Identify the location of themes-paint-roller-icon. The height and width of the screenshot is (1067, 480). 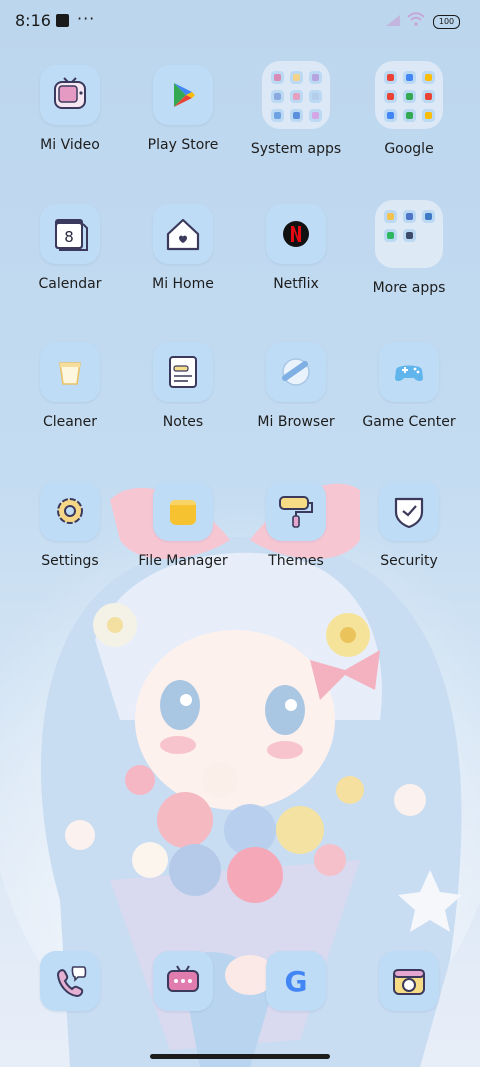
(296, 511).